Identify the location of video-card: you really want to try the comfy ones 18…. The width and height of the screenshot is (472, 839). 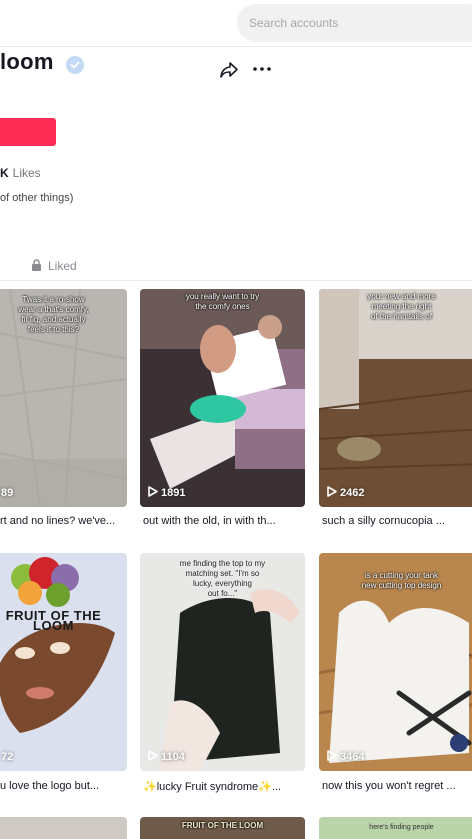
(222, 398).